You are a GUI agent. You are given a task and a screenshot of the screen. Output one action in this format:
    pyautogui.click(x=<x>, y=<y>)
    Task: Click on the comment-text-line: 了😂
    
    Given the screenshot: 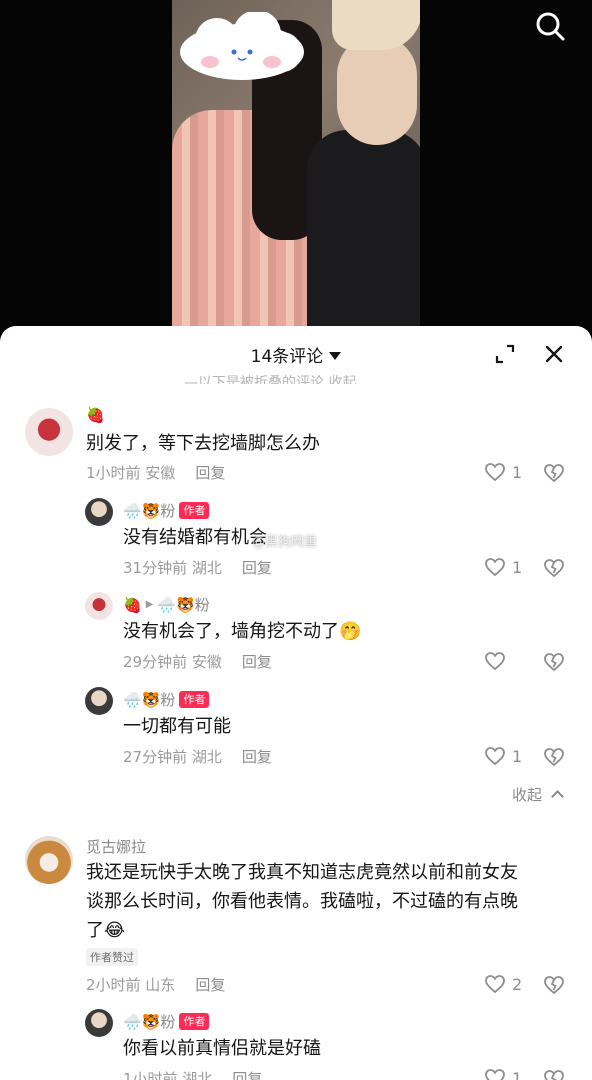 What is the action you would take?
    pyautogui.click(x=106, y=930)
    